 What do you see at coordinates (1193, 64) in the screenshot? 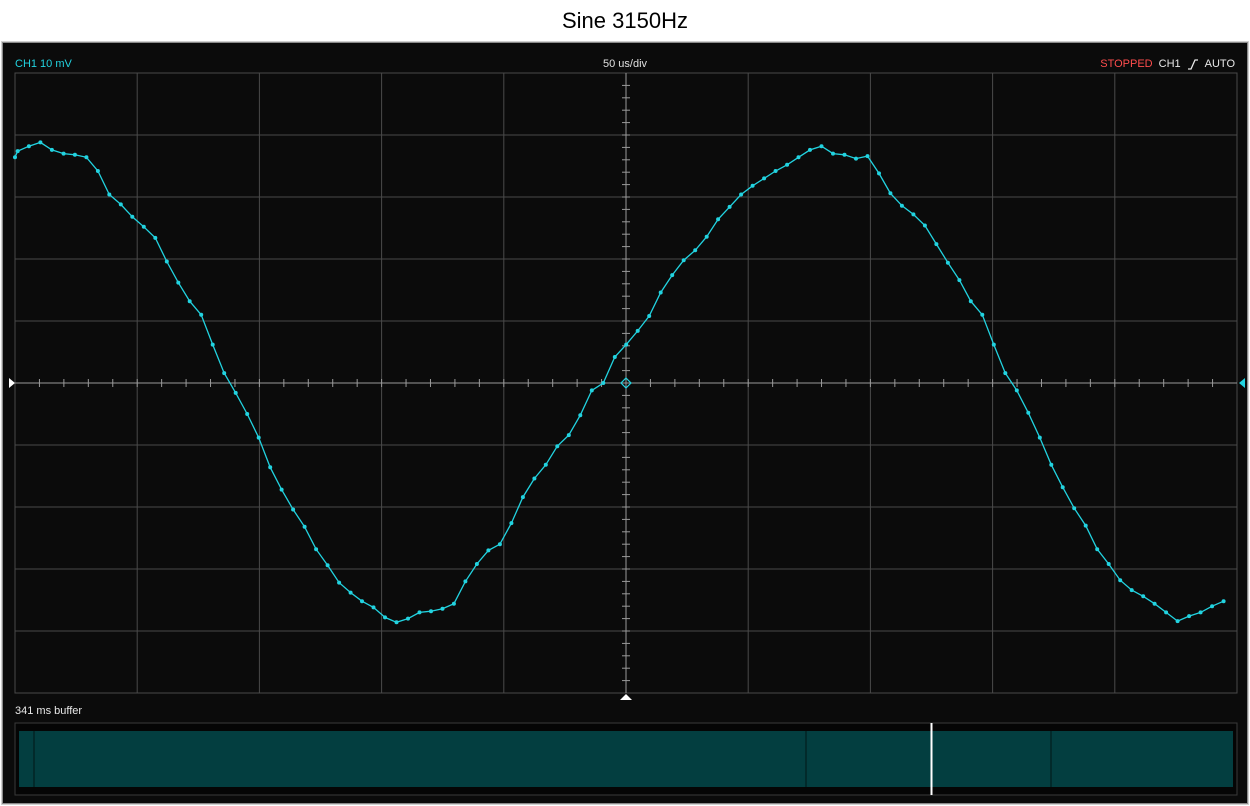
I see `rising-edge-icon` at bounding box center [1193, 64].